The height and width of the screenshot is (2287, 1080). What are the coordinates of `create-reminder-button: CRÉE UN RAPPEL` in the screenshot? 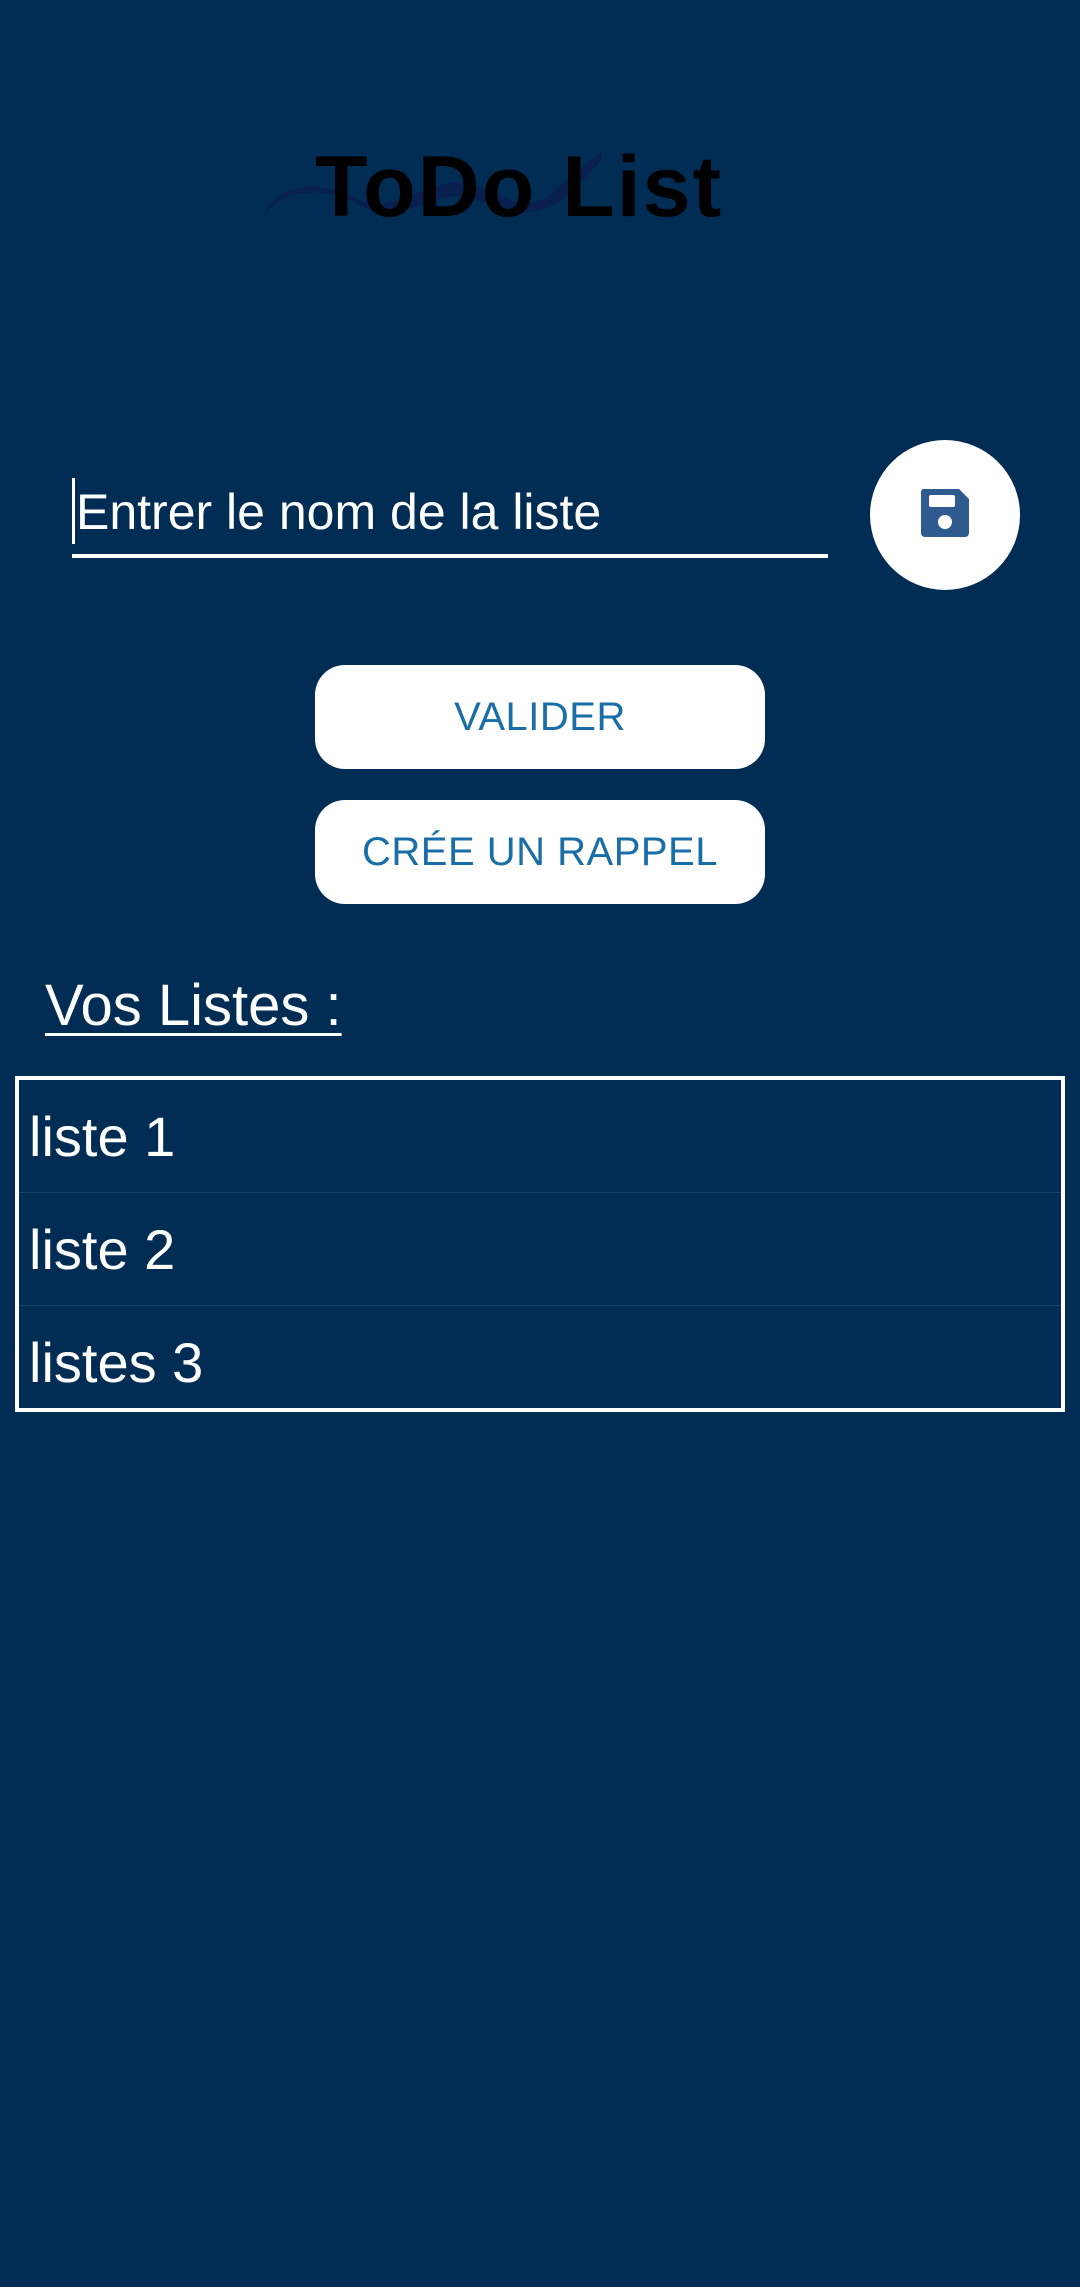 It's located at (540, 852).